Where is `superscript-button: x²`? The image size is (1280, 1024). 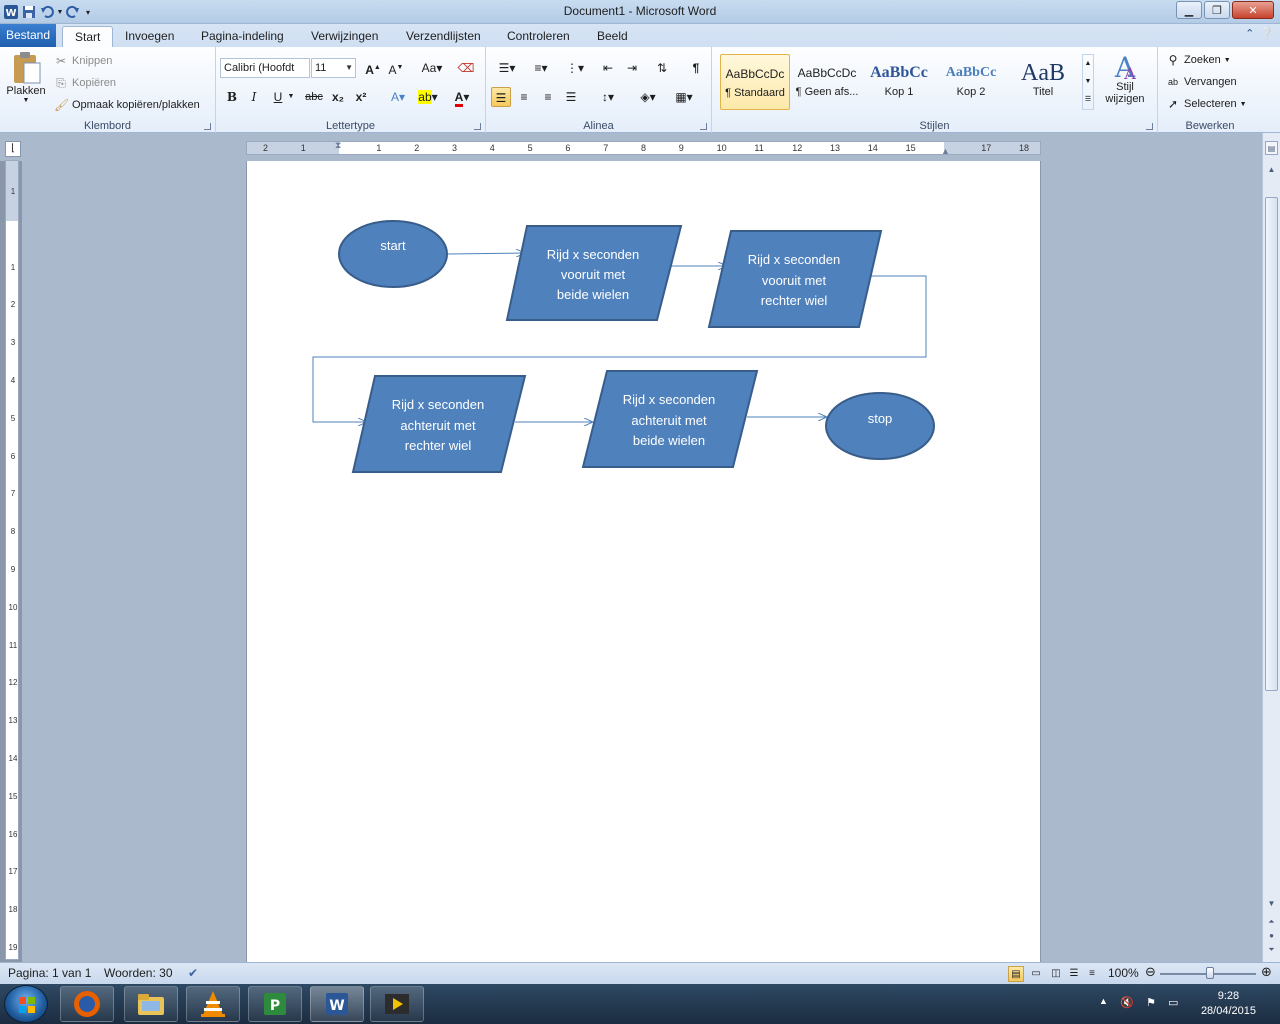 superscript-button: x² is located at coordinates (361, 97).